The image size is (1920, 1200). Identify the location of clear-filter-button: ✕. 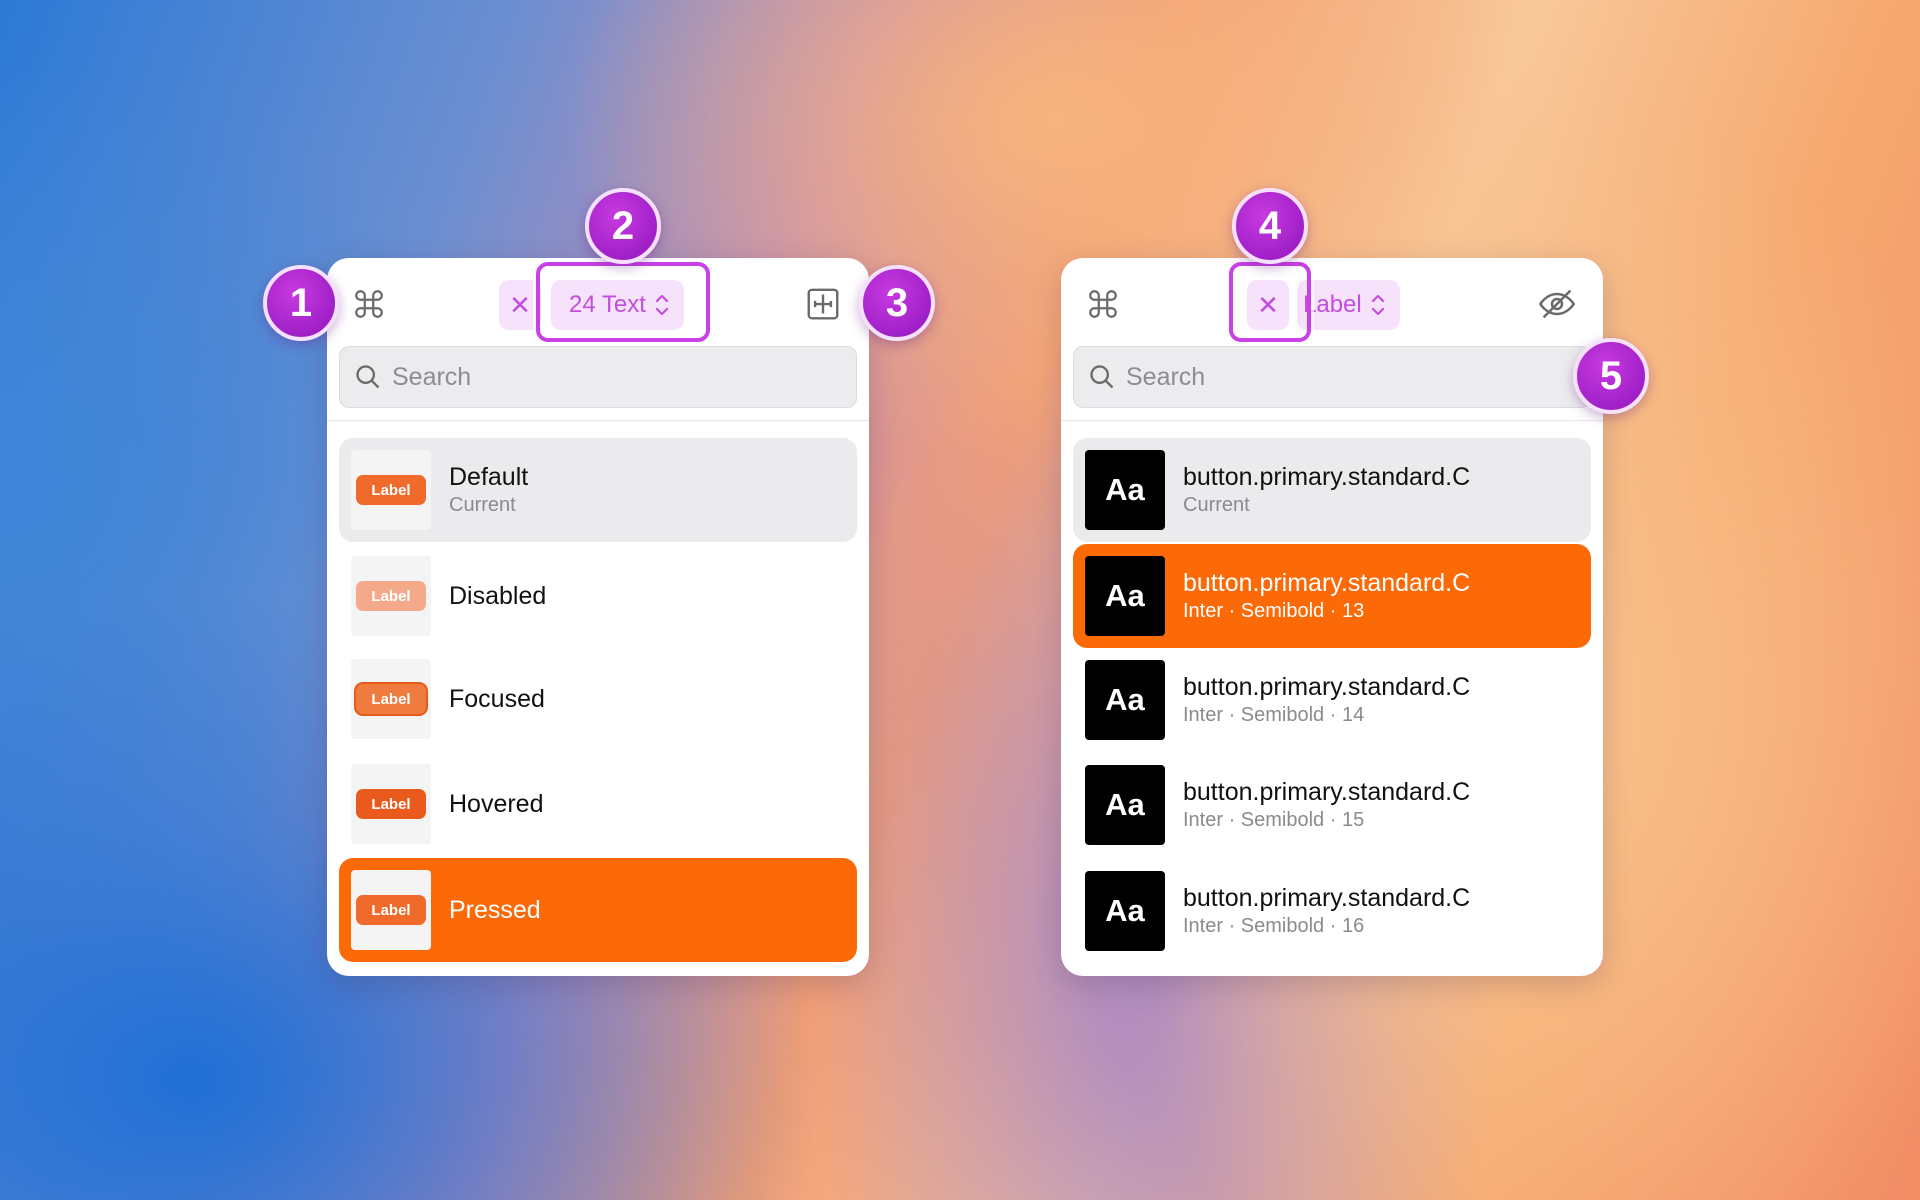
(520, 305).